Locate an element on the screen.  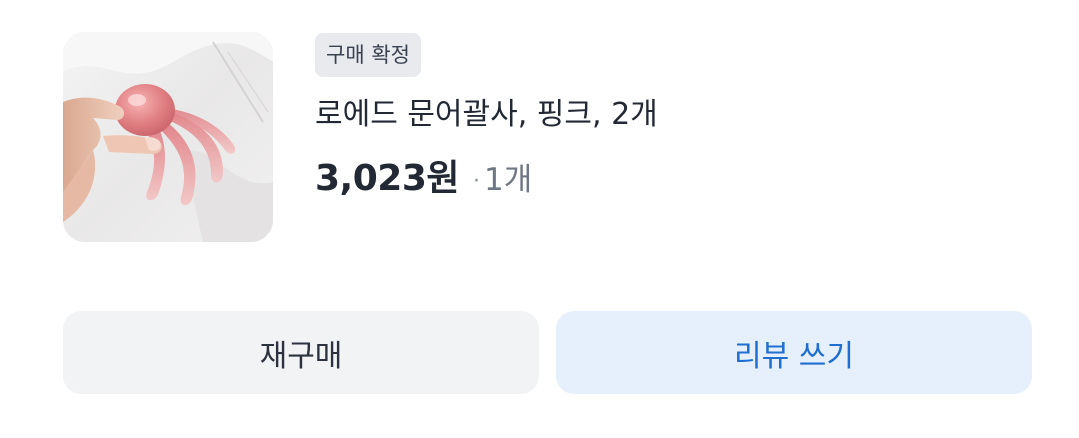
price-row: 3,023원 · 1개 is located at coordinates (665, 179).